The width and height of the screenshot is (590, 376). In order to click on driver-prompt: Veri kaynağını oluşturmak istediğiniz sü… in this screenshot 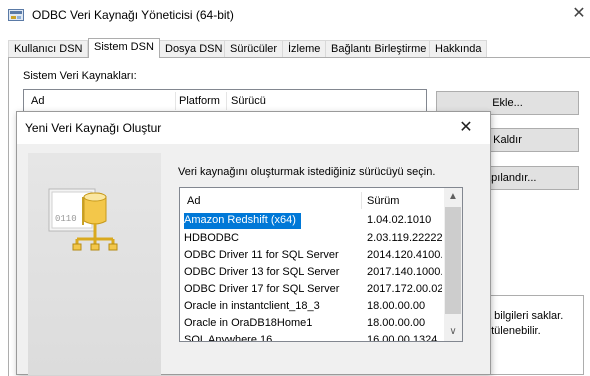, I will do `click(307, 172)`.